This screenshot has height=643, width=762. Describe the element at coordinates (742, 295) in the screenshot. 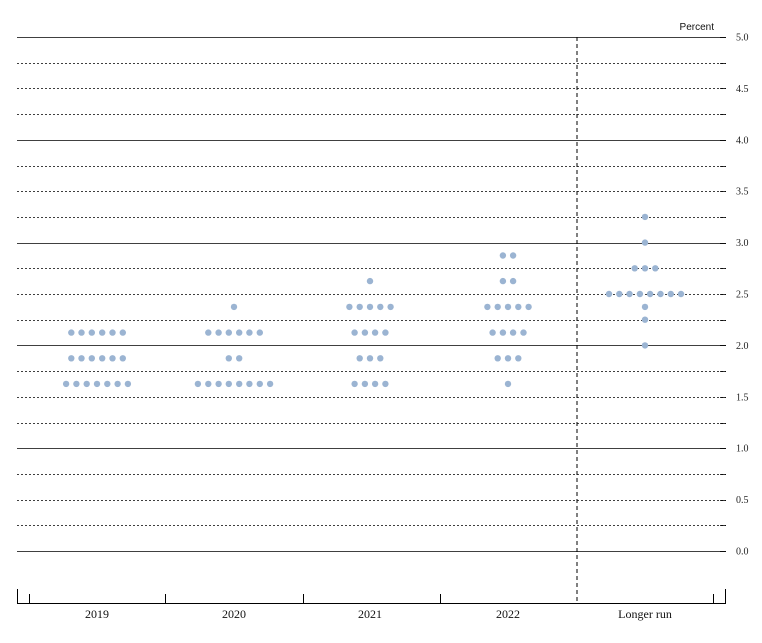

I see `y-tick-label: 2.5` at that location.